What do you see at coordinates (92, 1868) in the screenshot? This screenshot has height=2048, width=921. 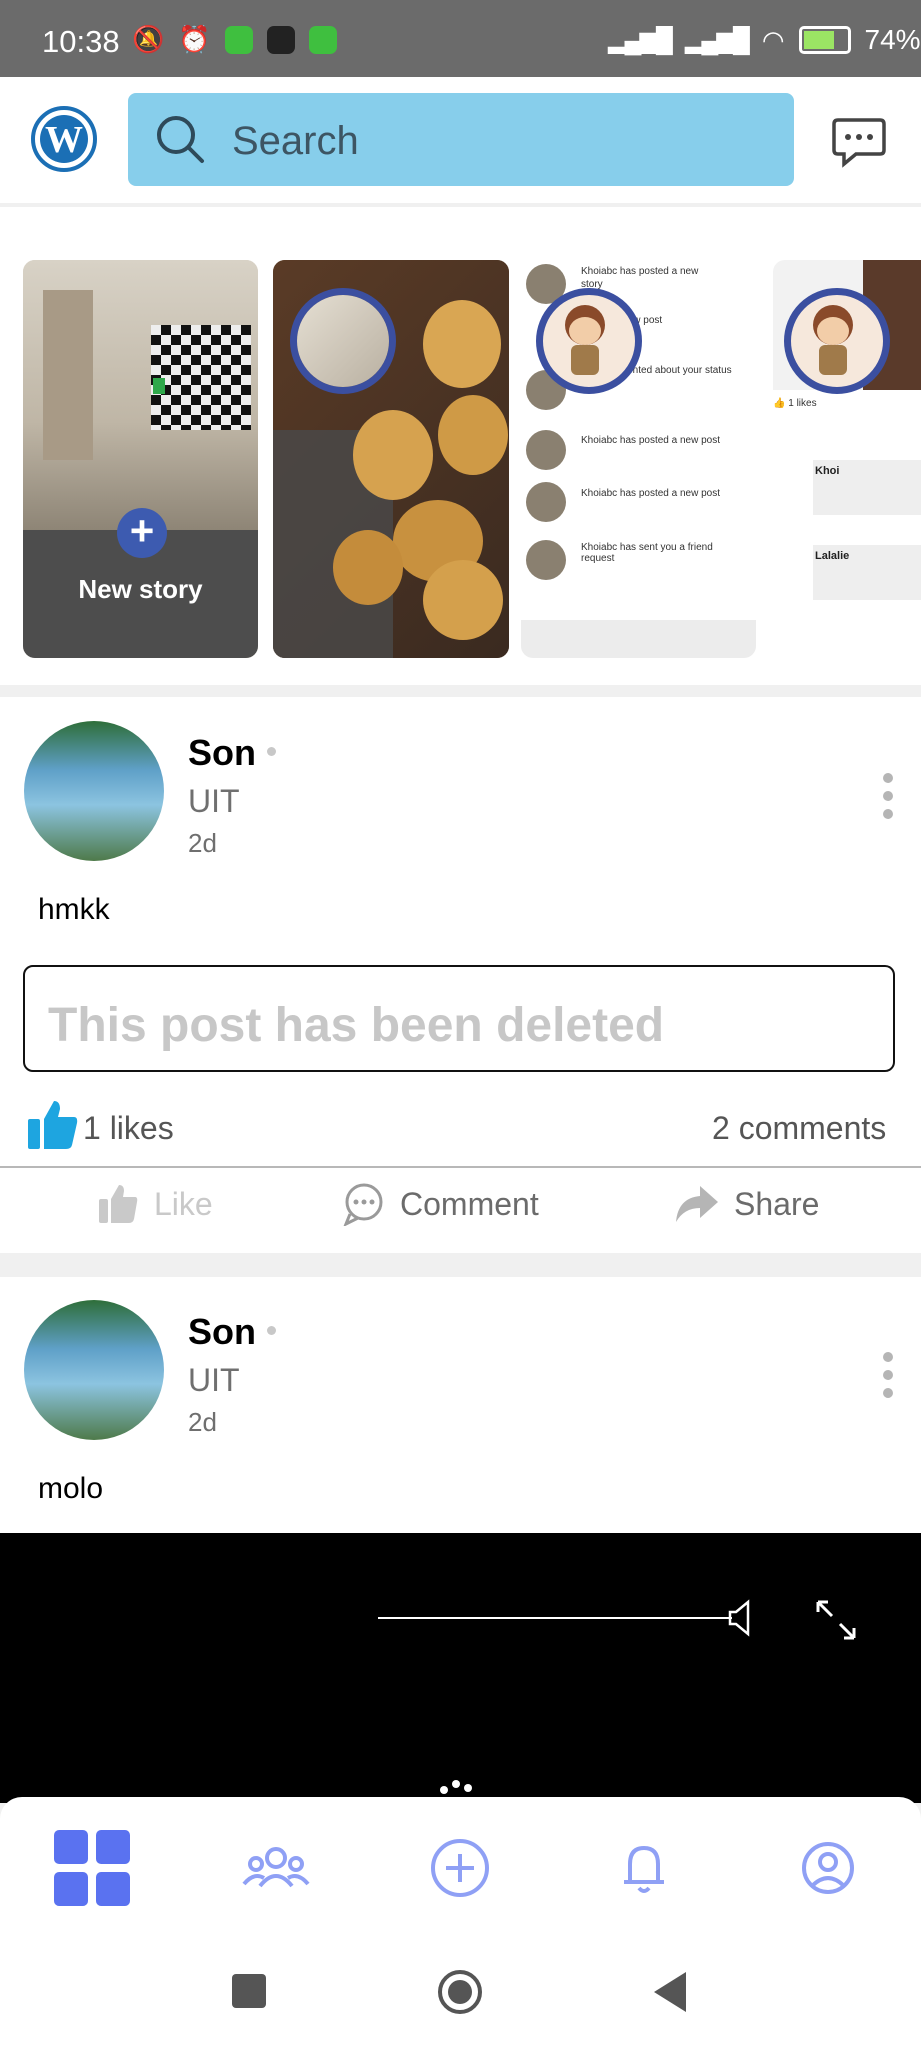 I see `home-grid-icon` at bounding box center [92, 1868].